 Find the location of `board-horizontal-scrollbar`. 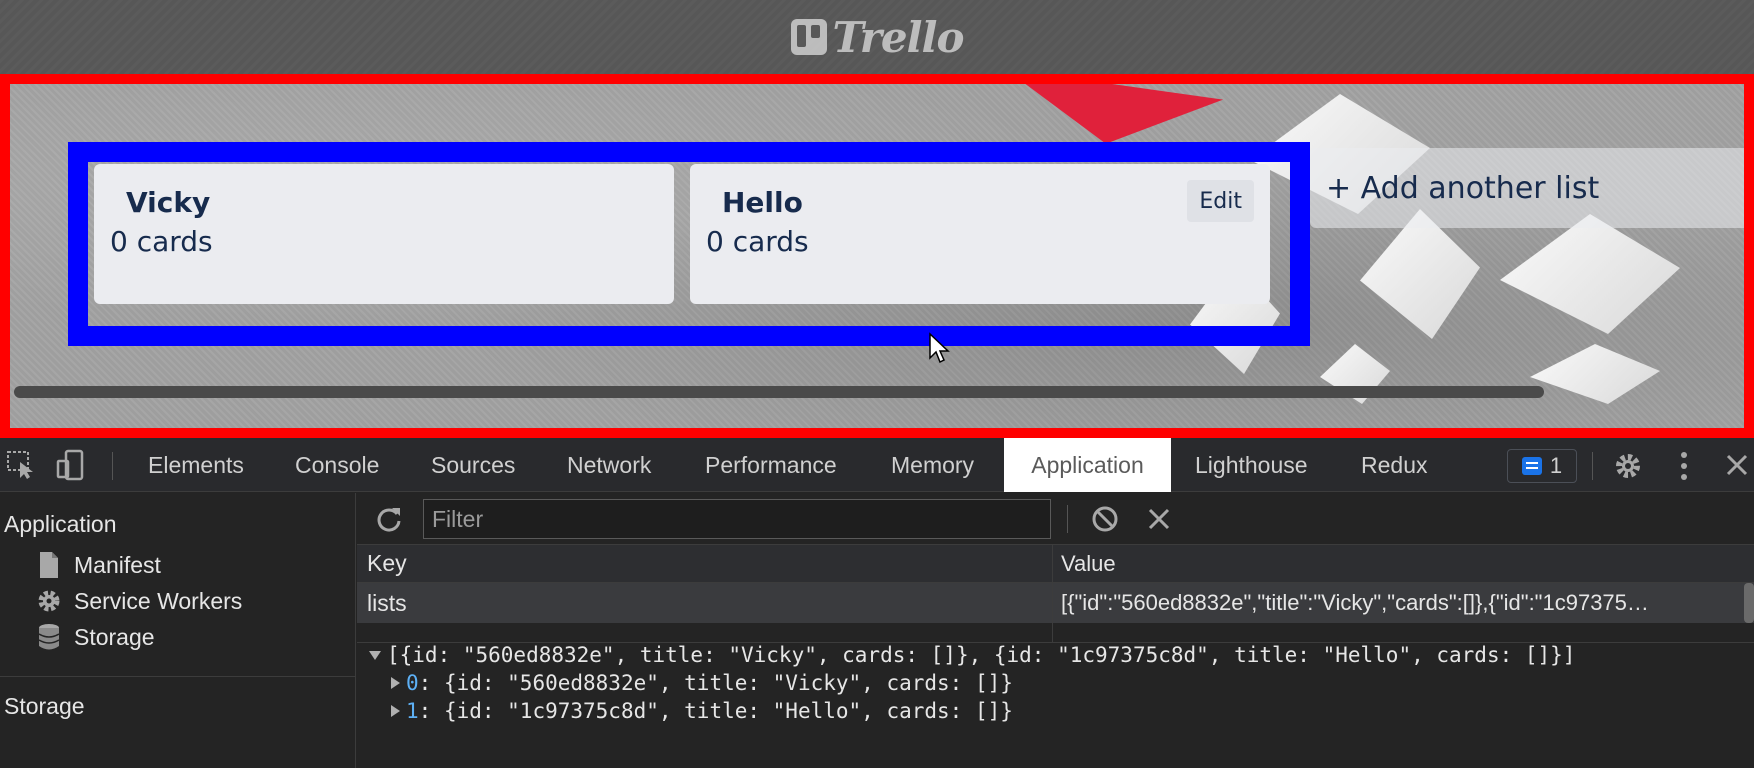

board-horizontal-scrollbar is located at coordinates (779, 392).